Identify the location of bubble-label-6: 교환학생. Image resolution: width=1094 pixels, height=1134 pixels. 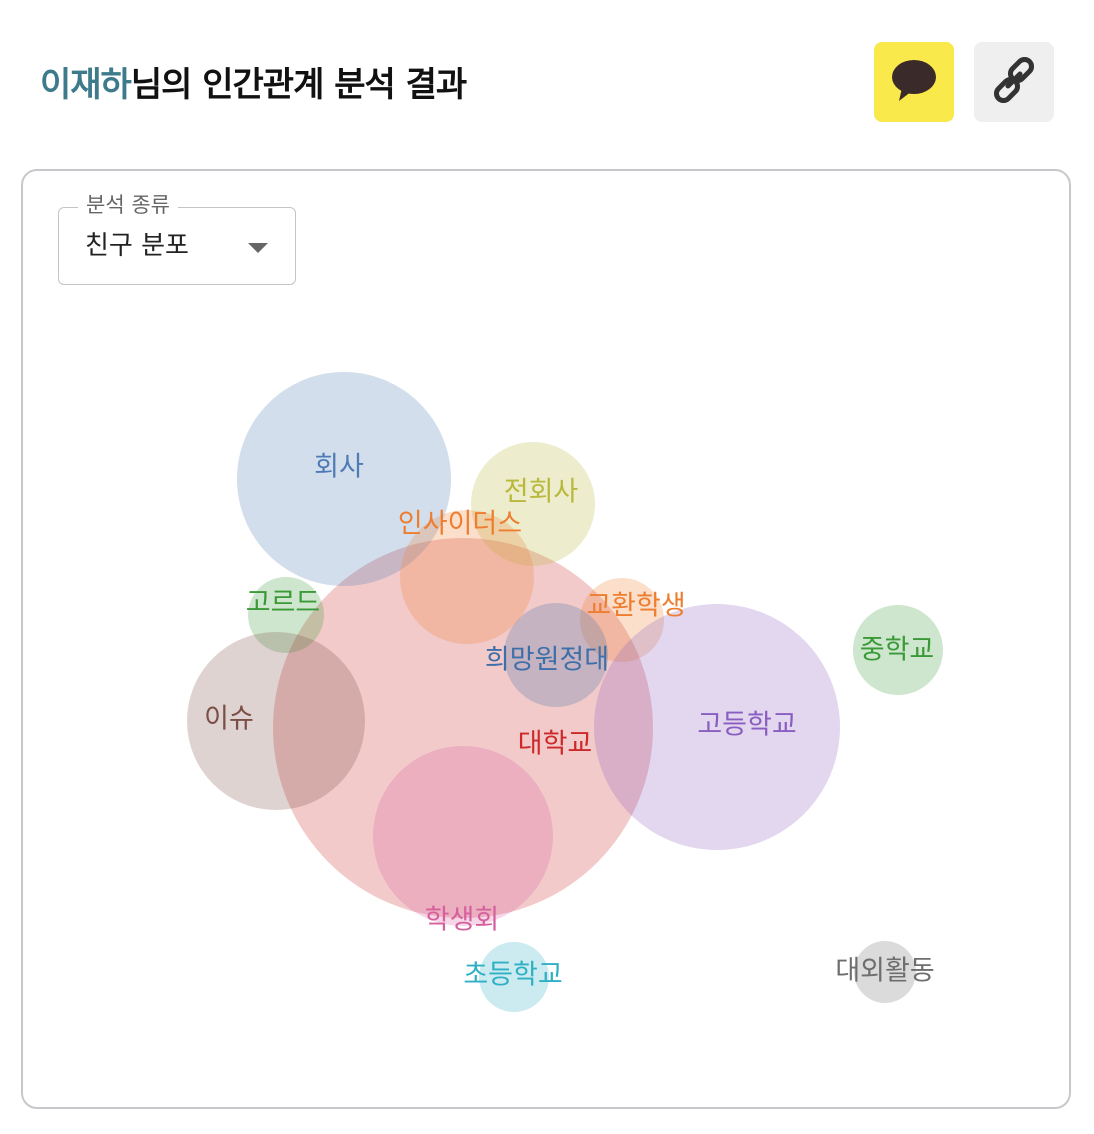
(635, 606).